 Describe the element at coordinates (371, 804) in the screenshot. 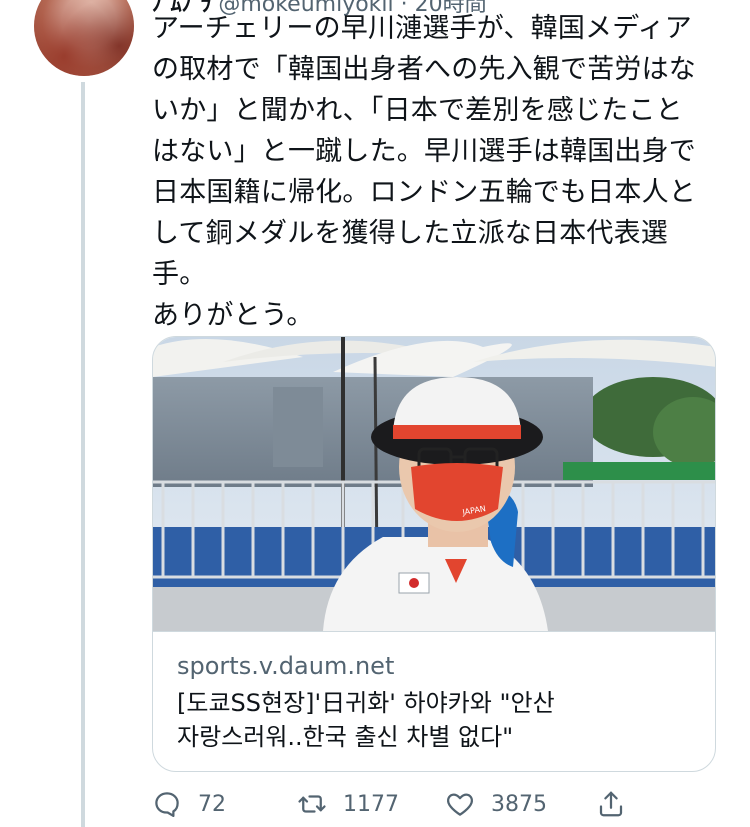

I see `retweet-count: 1177` at that location.